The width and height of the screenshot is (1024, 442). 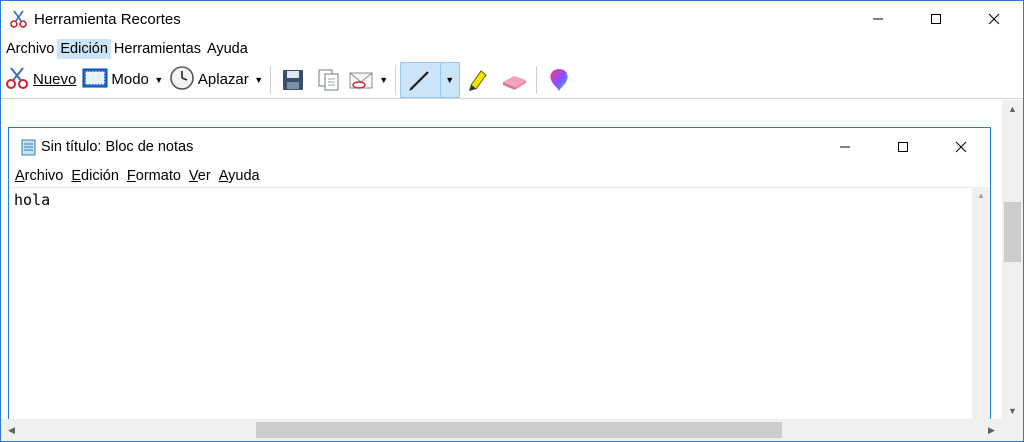 I want to click on minimize-button, so click(x=878, y=19).